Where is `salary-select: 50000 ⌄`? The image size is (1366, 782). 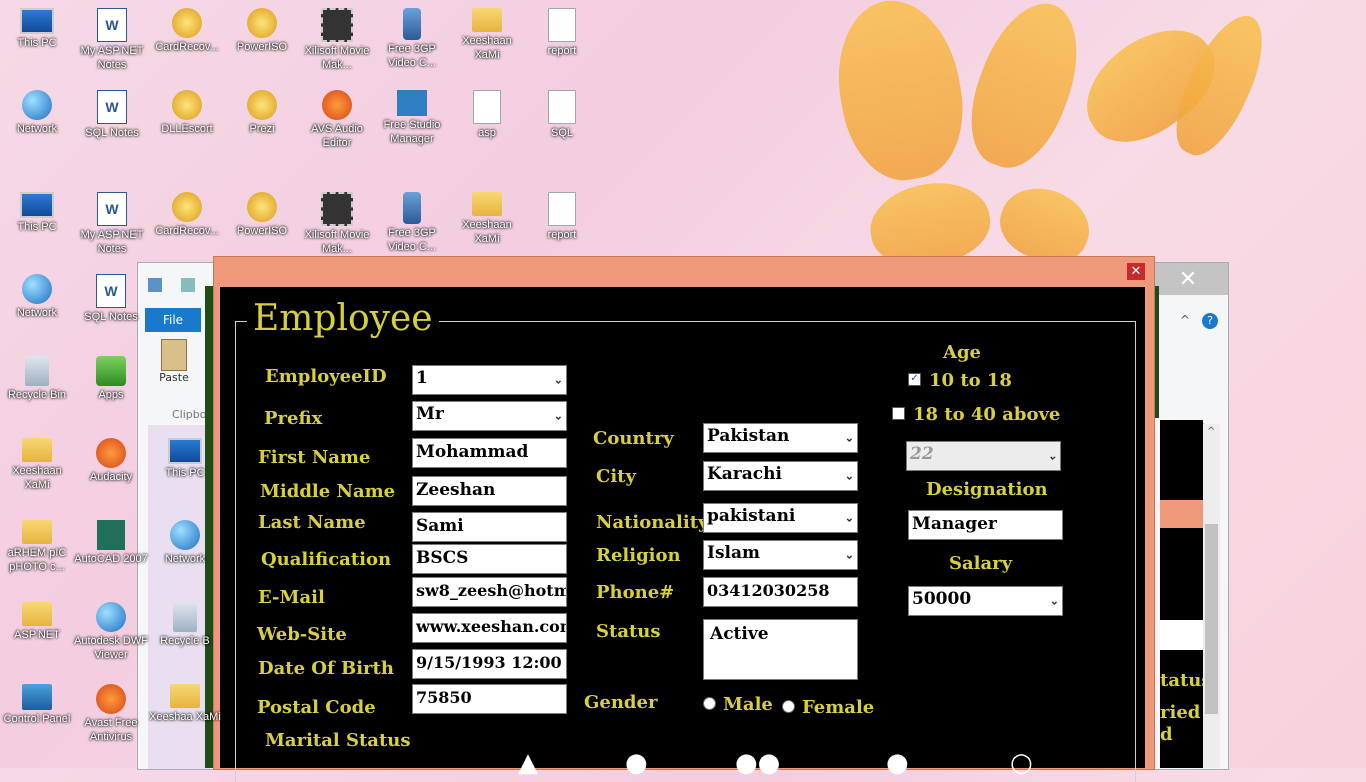 salary-select: 50000 ⌄ is located at coordinates (985, 601).